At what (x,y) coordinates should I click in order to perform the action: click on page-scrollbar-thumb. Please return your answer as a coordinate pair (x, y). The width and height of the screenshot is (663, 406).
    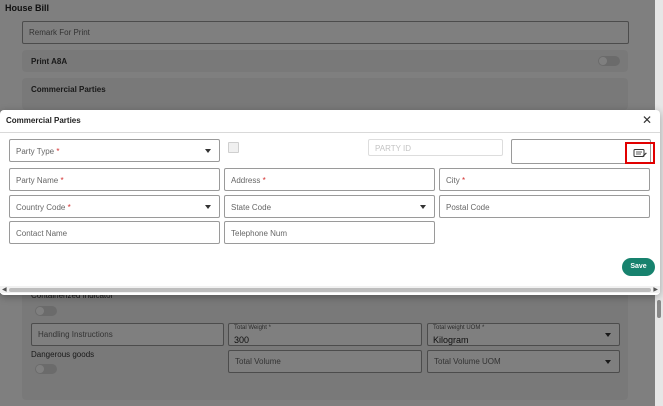
    Looking at the image, I should click on (659, 309).